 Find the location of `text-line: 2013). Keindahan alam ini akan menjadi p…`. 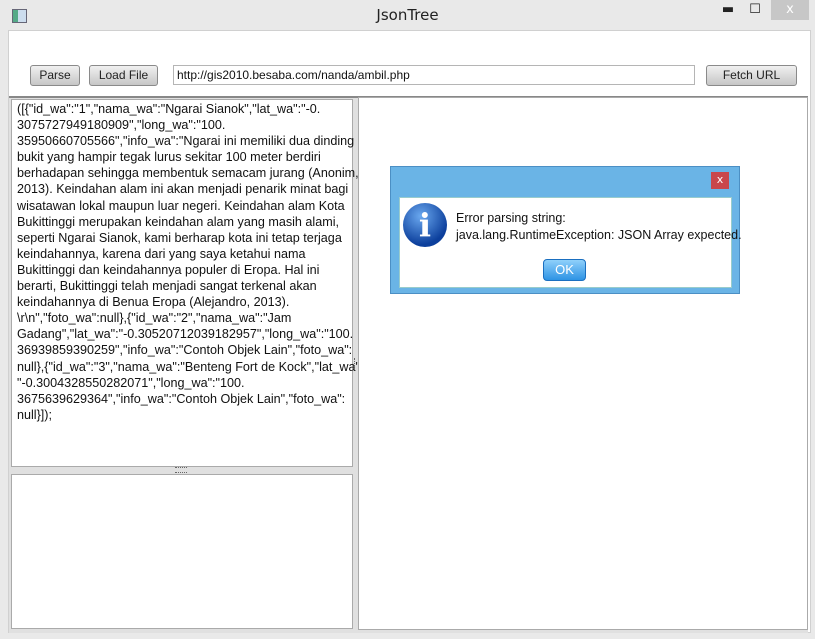

text-line: 2013). Keindahan alam ini akan menjadi p… is located at coordinates (183, 189).